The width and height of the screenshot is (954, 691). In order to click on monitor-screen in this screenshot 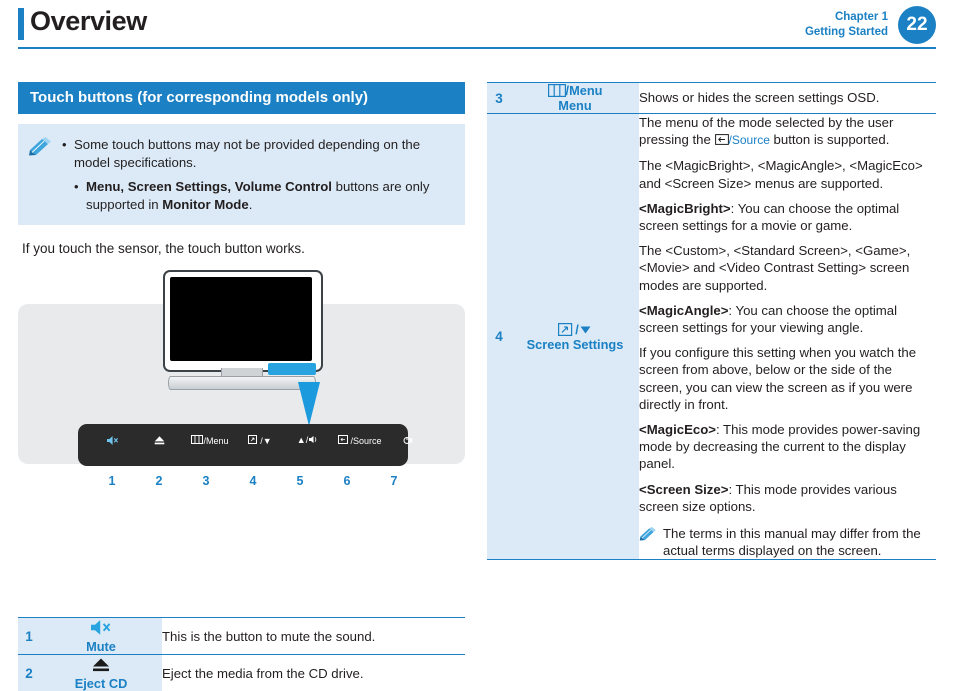, I will do `click(241, 319)`.